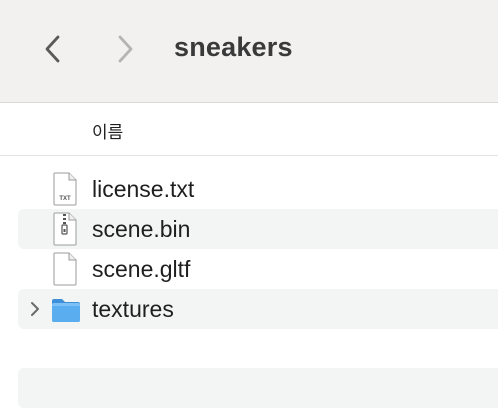  I want to click on file-name: license.txt, so click(143, 189).